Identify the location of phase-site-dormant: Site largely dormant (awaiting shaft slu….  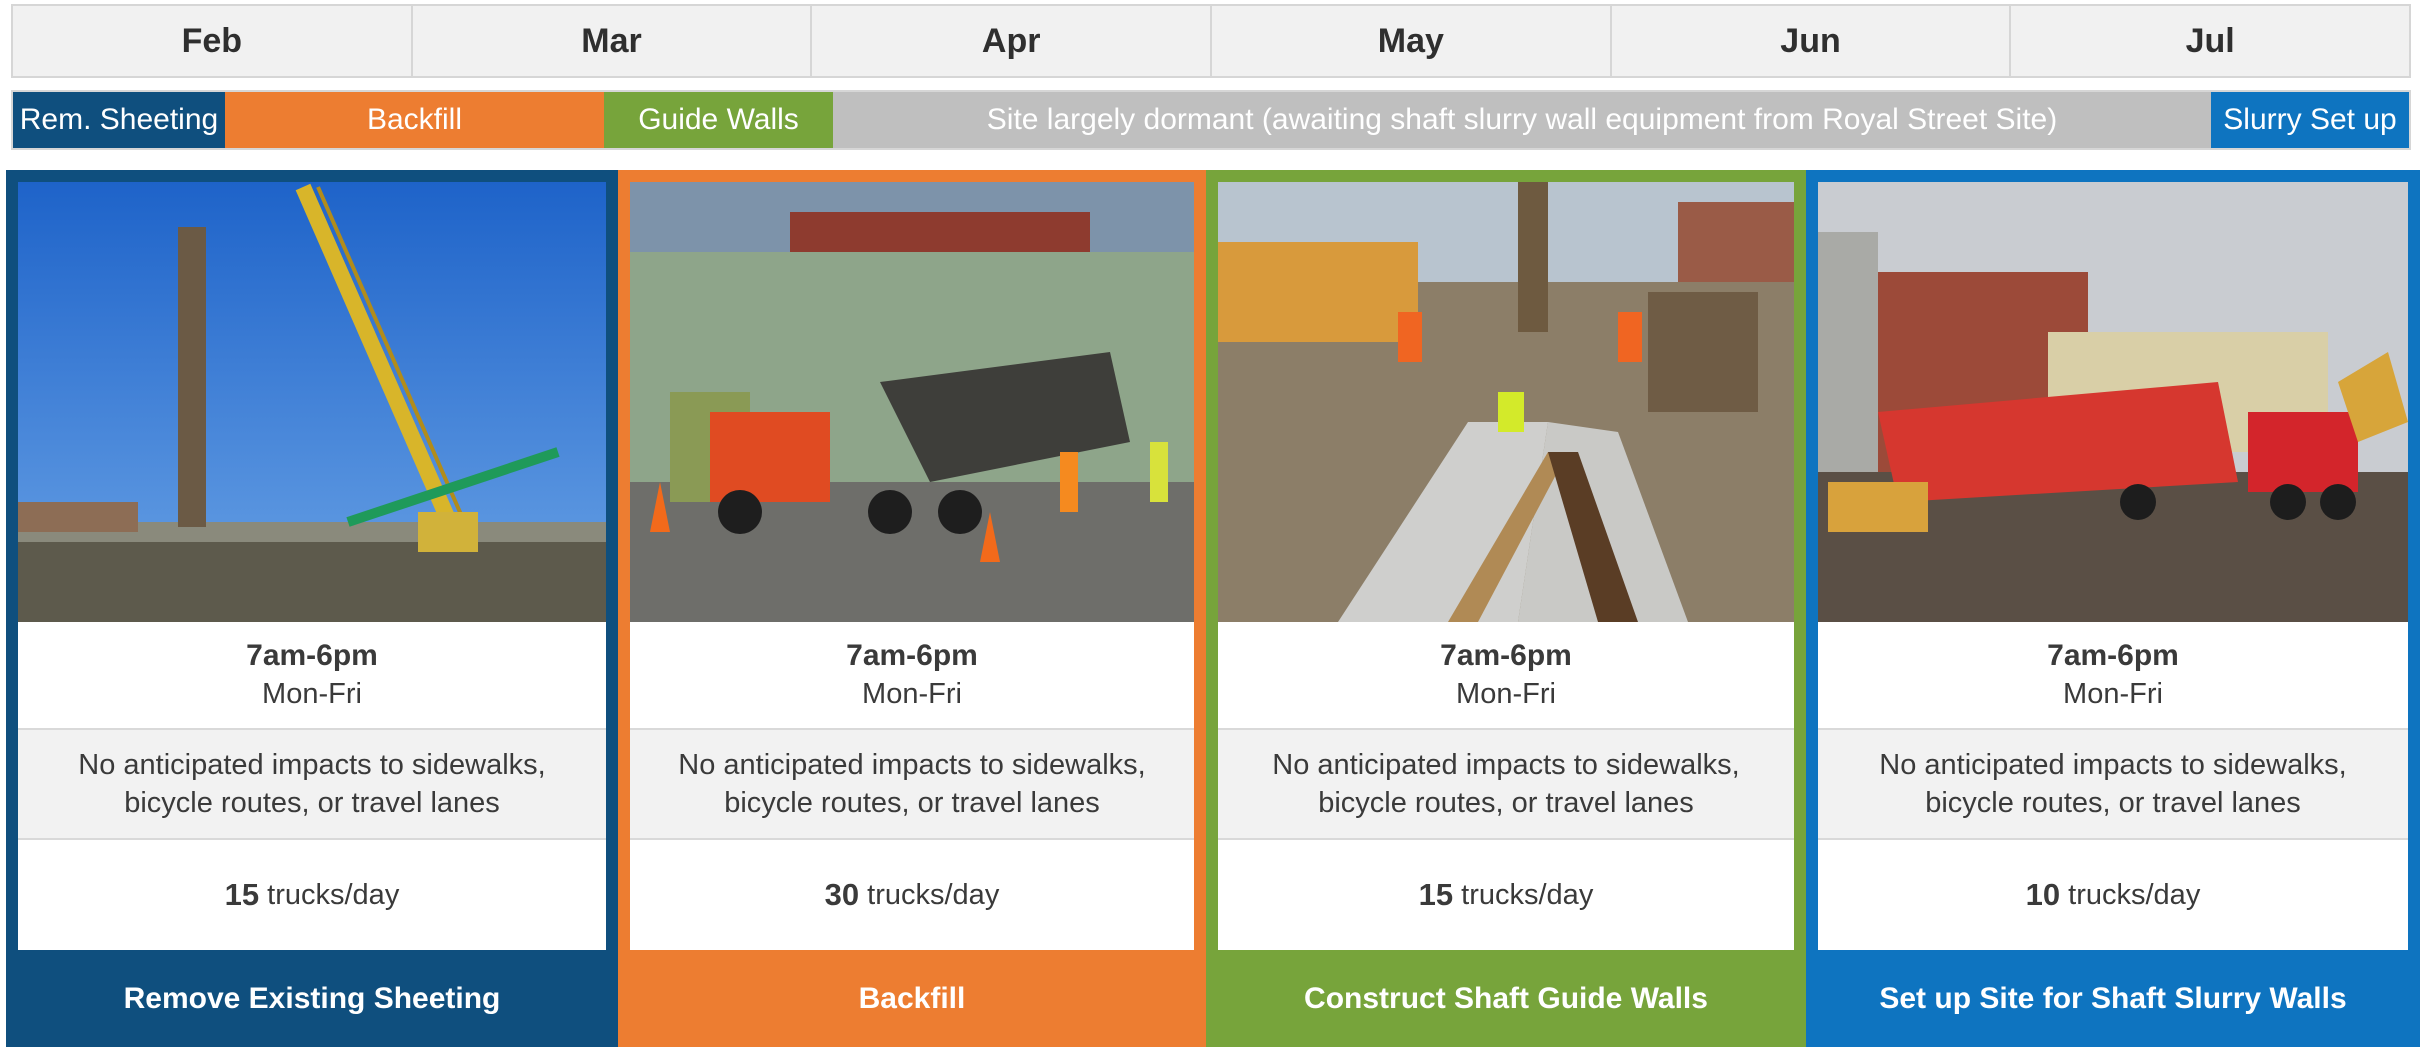
(1522, 120).